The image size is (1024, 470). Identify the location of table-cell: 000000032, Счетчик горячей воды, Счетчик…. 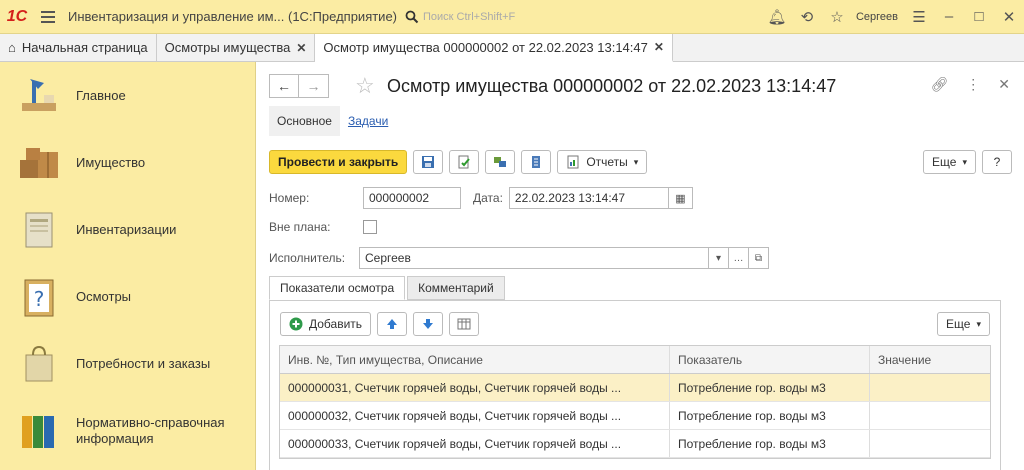
(475, 415).